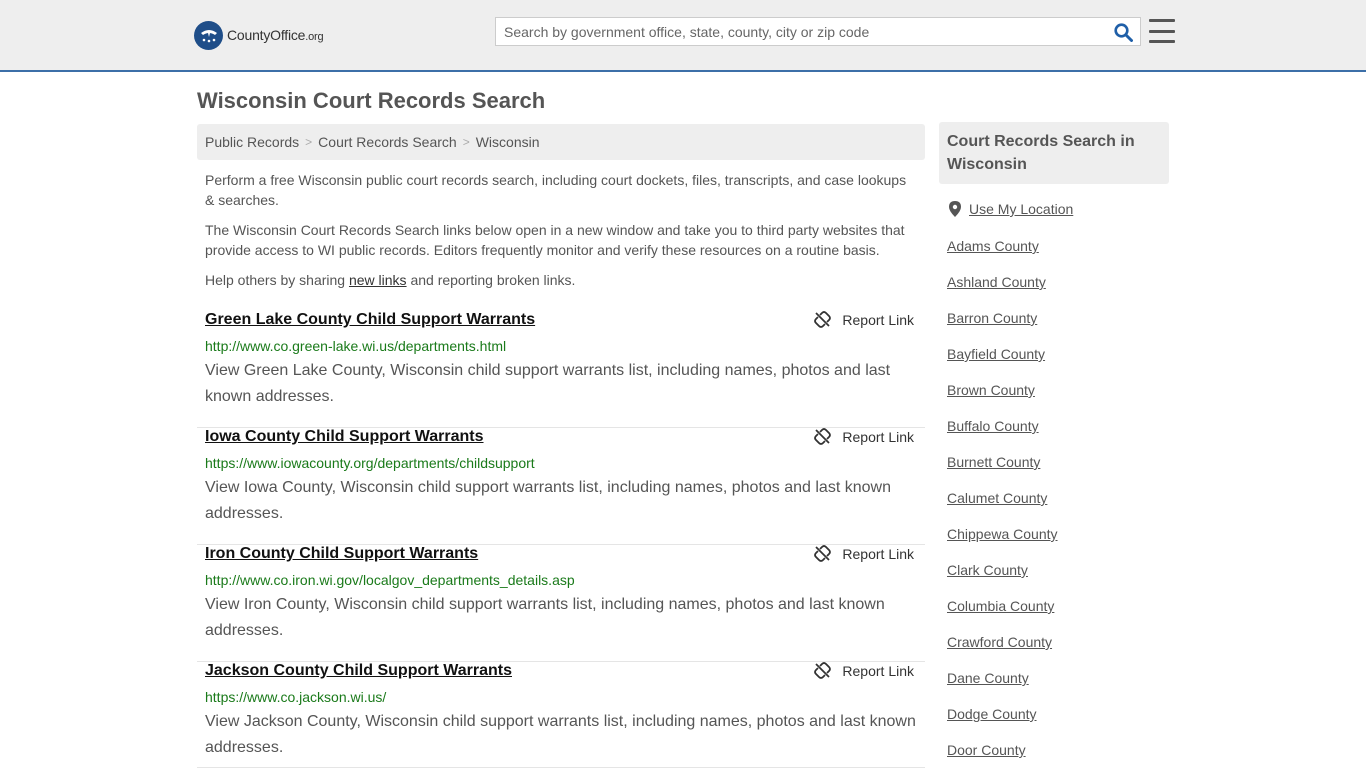 Image resolution: width=1366 pixels, height=768 pixels. I want to click on sidebar-county-link: Bayfield County, so click(996, 354).